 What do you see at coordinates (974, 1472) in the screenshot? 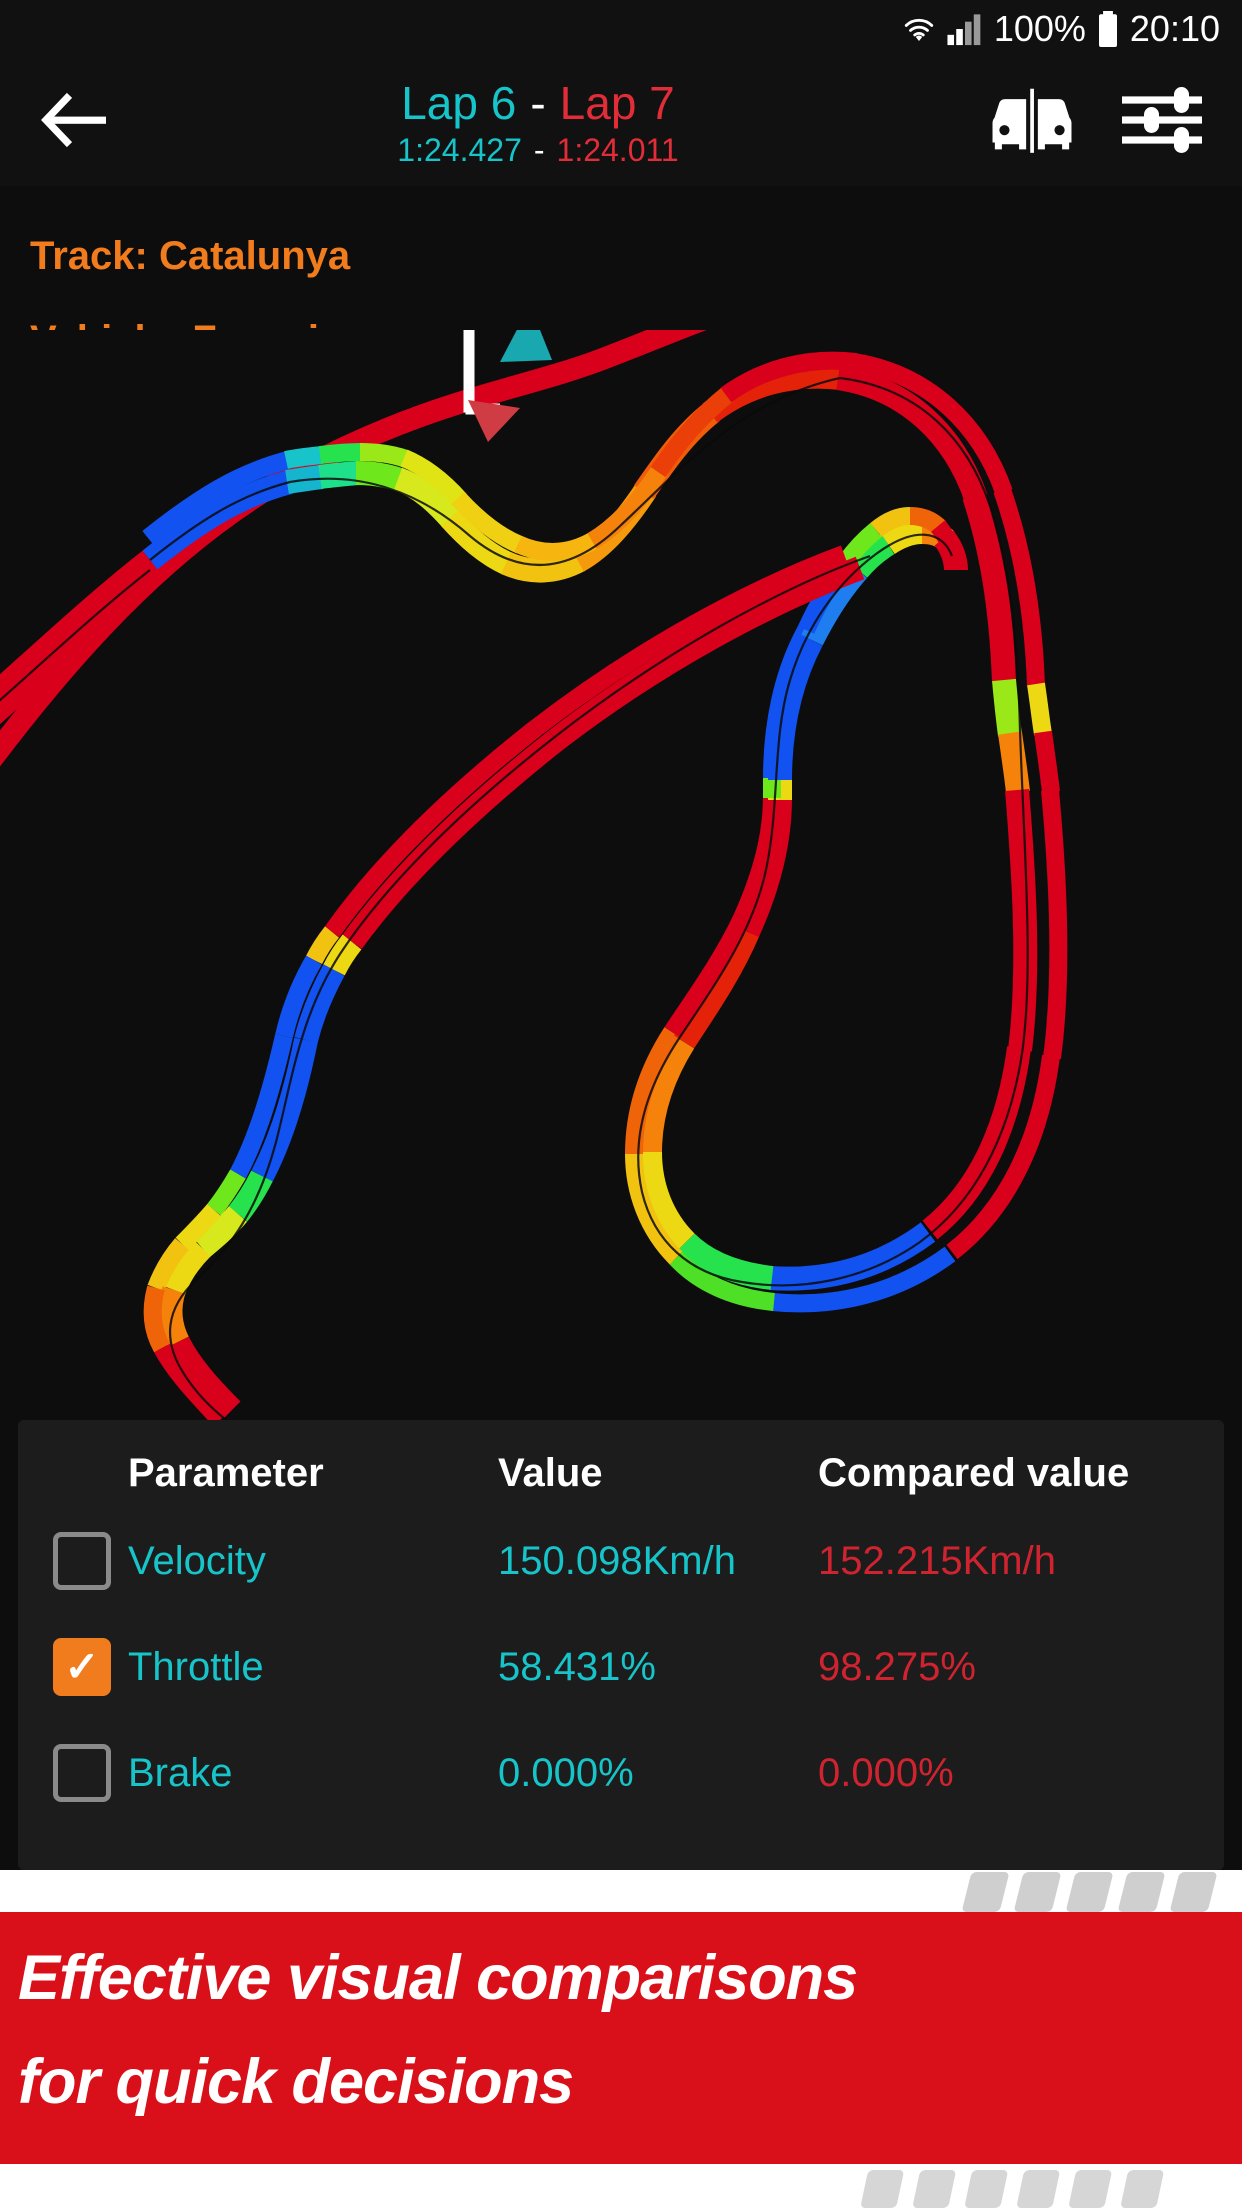
I see `header-compared-value: Compared value` at bounding box center [974, 1472].